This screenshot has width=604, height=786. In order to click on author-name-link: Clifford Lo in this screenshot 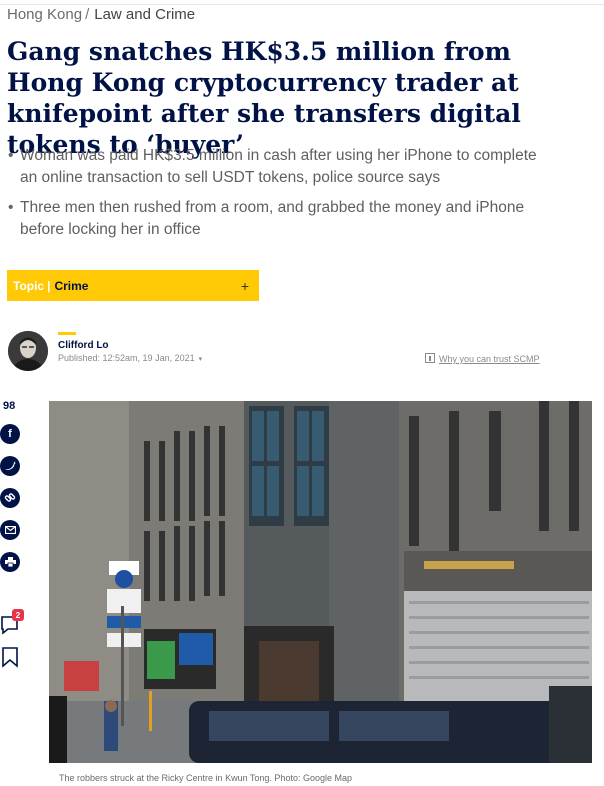, I will do `click(83, 345)`.